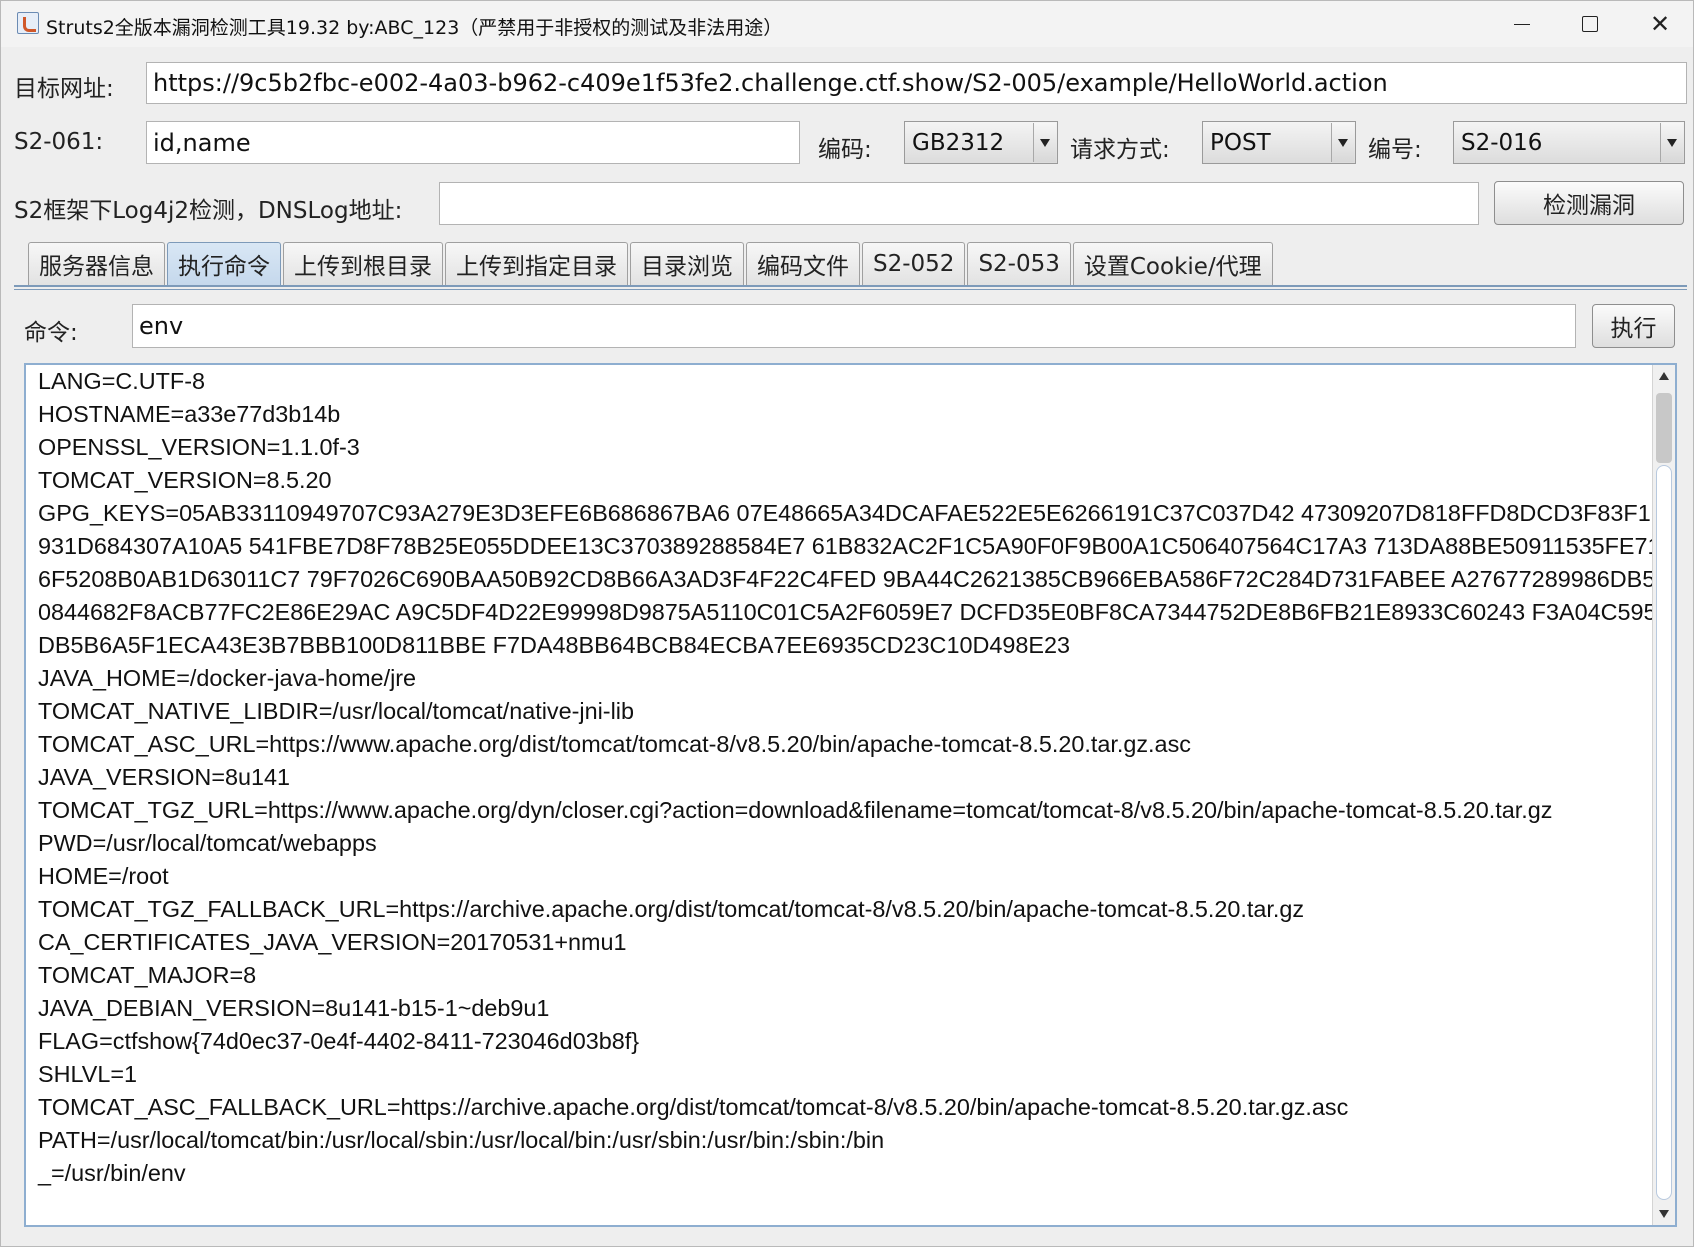 The height and width of the screenshot is (1247, 1694). Describe the element at coordinates (59, 142) in the screenshot. I see `s2-061-label: S2-061:` at that location.